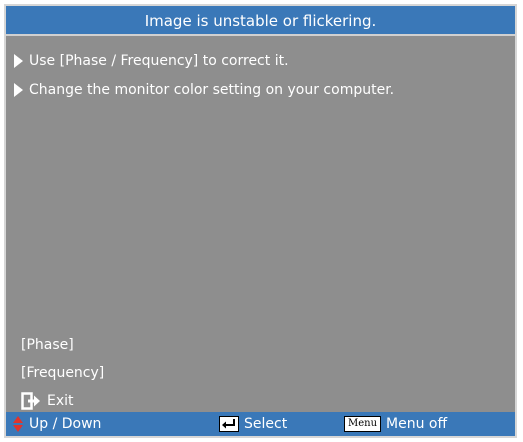 Image resolution: width=523 pixels, height=442 pixels. Describe the element at coordinates (159, 61) in the screenshot. I see `tip-text: Use [Phase / Frequency] to correct it.` at that location.